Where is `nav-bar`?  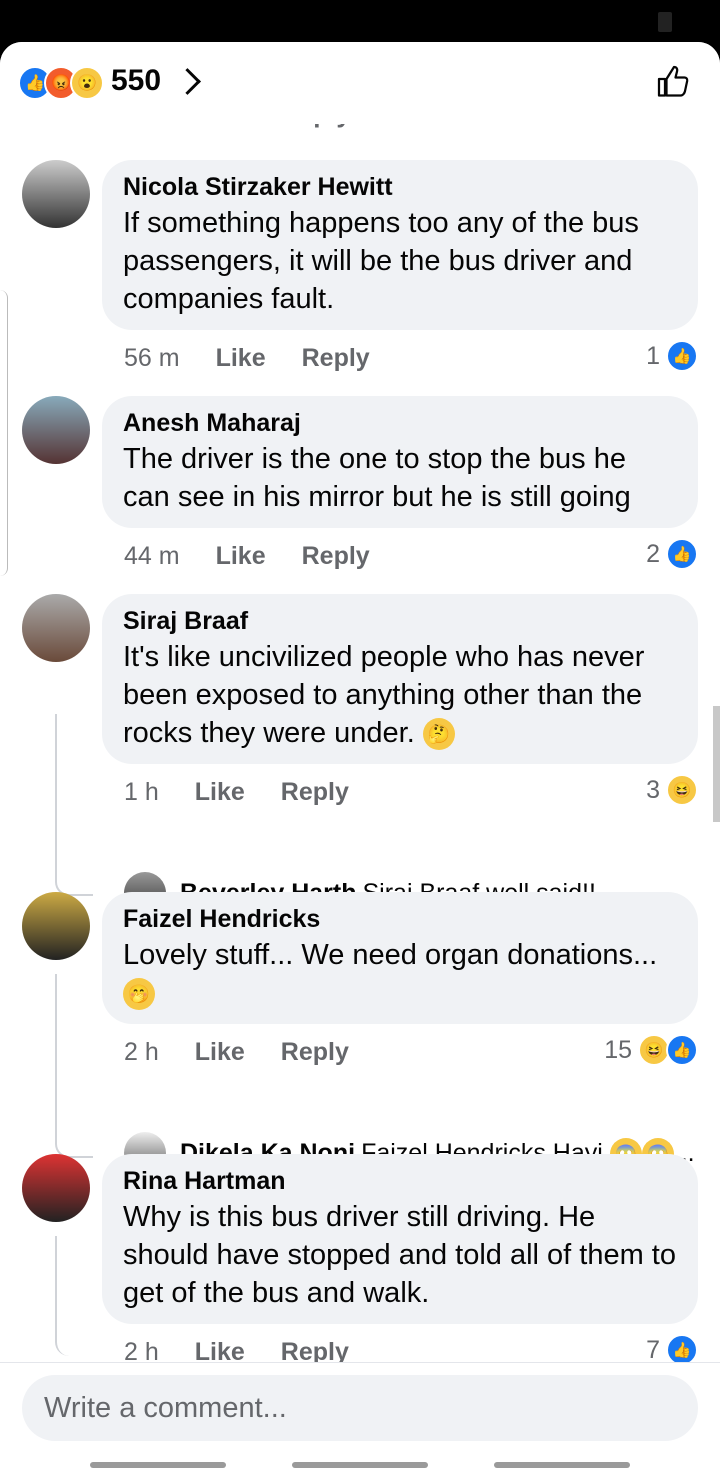 nav-bar is located at coordinates (360, 1465).